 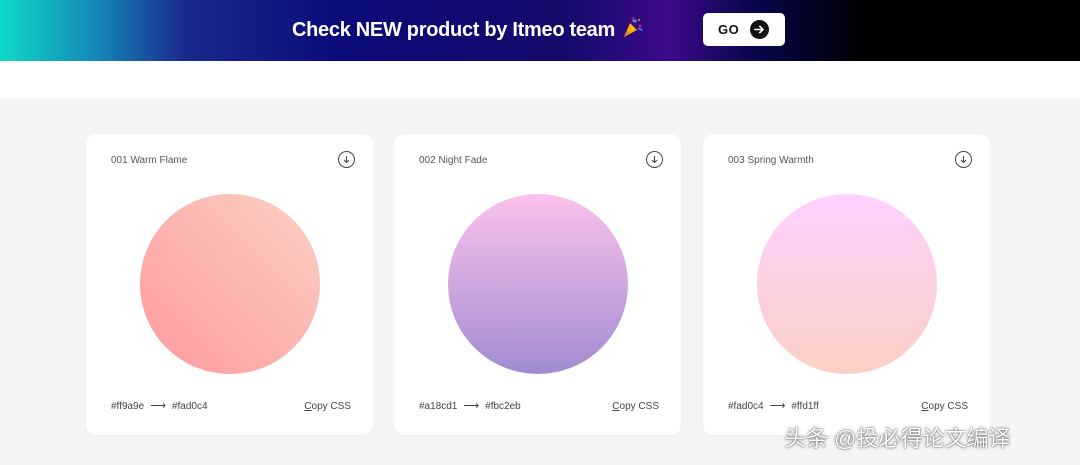 What do you see at coordinates (744, 29) in the screenshot?
I see `go-button: GO` at bounding box center [744, 29].